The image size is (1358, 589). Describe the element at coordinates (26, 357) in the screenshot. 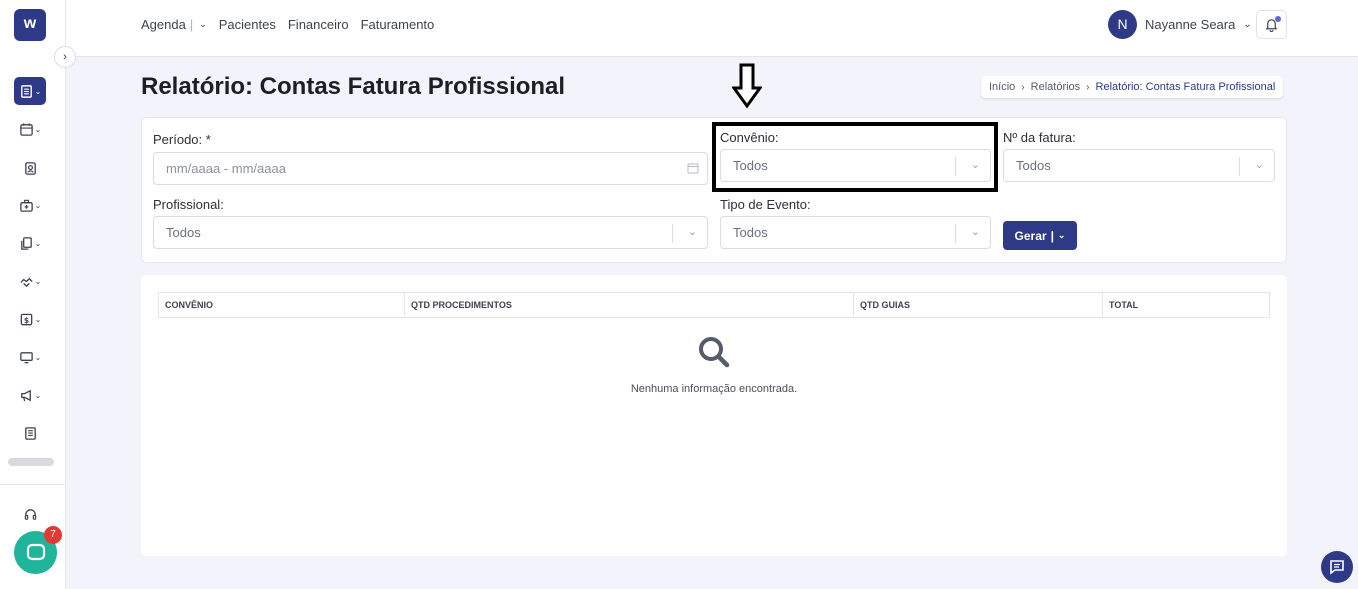

I see `monitor-icon` at that location.